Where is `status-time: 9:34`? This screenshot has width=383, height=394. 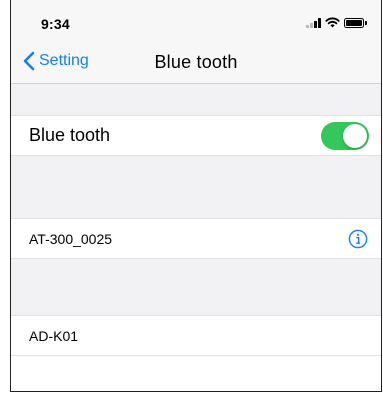 status-time: 9:34 is located at coordinates (55, 24).